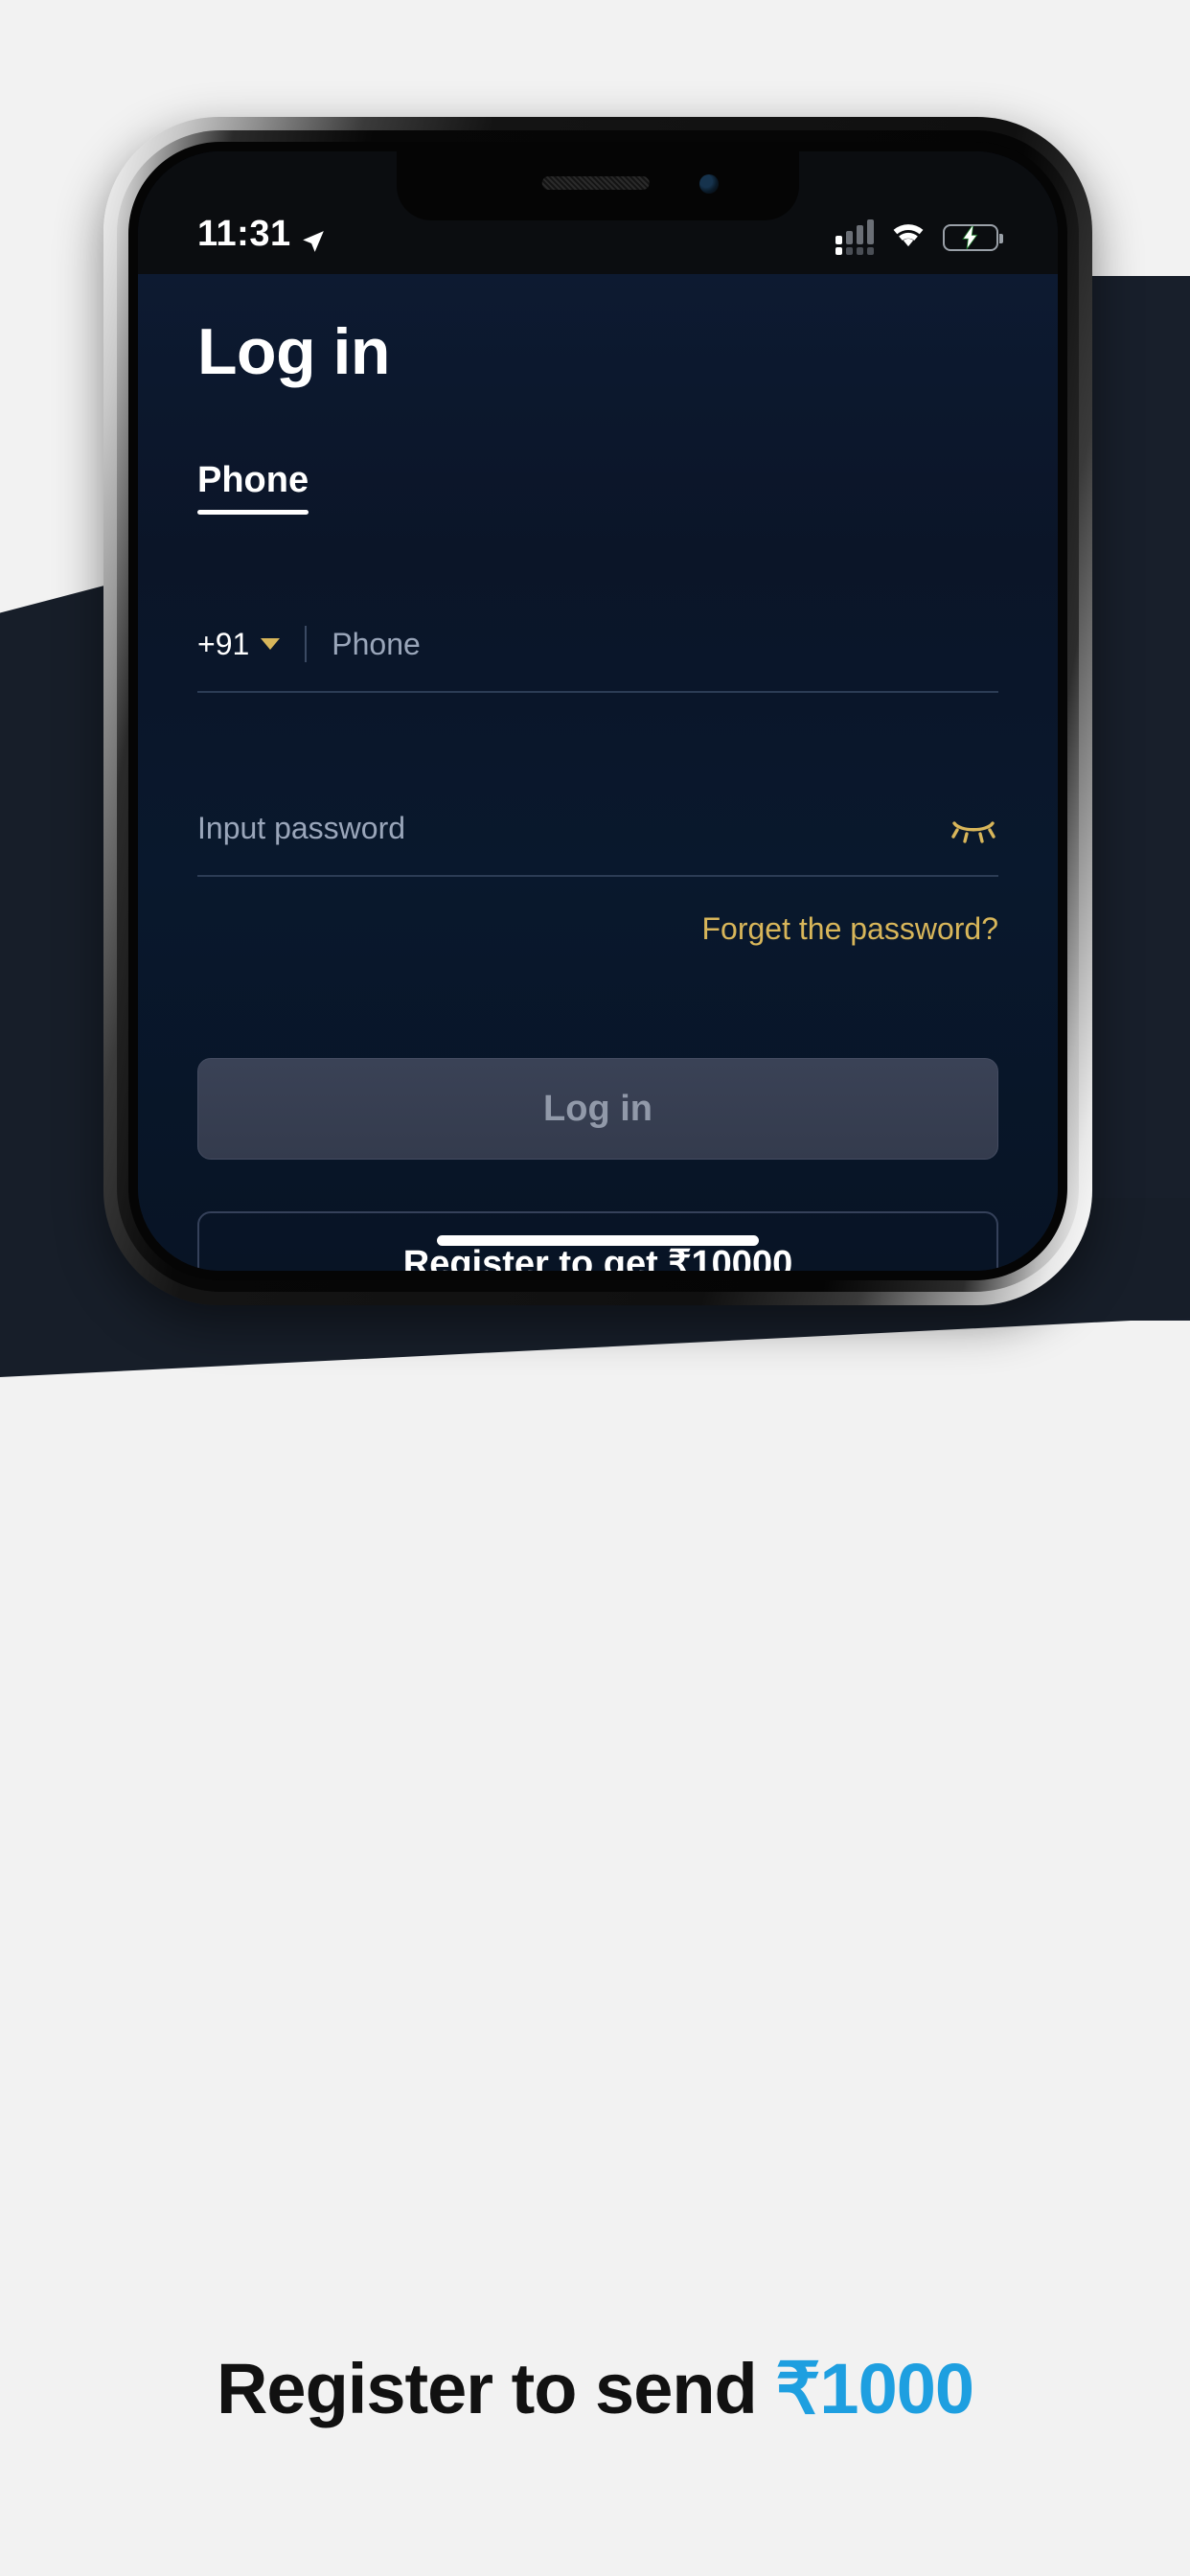 The image size is (1190, 2576). I want to click on status-time: 11:31, so click(244, 234).